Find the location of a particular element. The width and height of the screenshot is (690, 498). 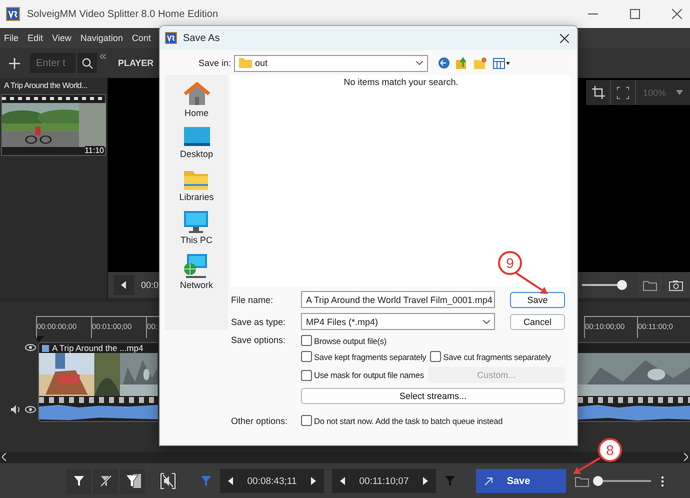

video-thumbnail: 11:10 is located at coordinates (53, 125).